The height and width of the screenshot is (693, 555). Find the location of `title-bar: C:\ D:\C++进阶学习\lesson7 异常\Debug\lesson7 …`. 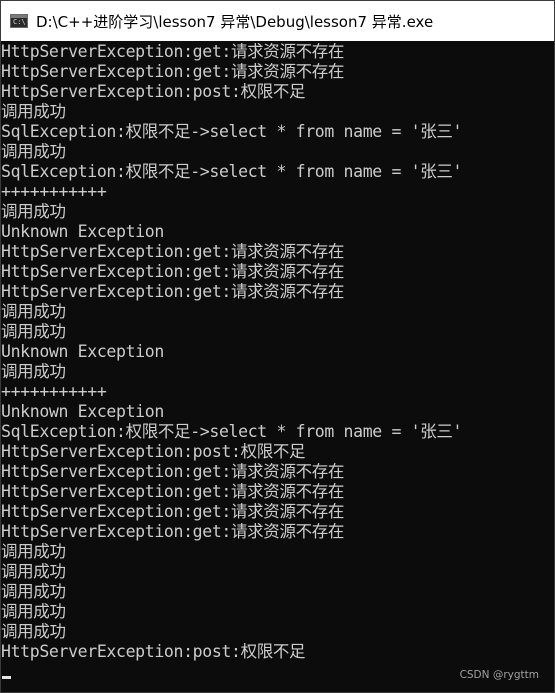

title-bar: C:\ D:\C++进阶学习\lesson7 异常\Debug\lesson7 … is located at coordinates (277, 21).